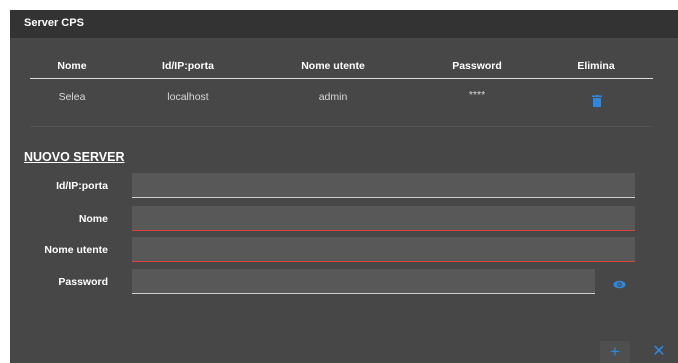 The image size is (678, 363). I want to click on add-server-button: +, so click(615, 352).